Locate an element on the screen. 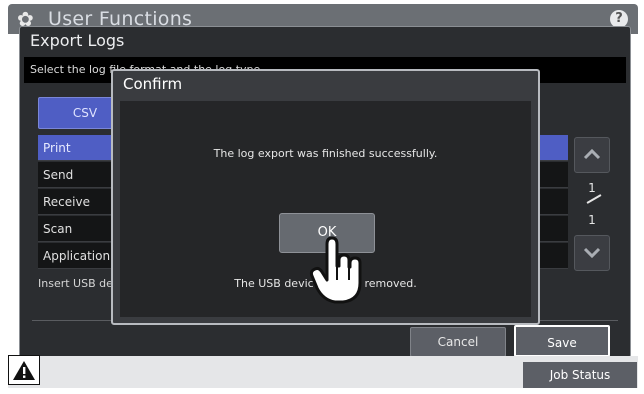 The height and width of the screenshot is (394, 644). page-current: 1 is located at coordinates (592, 188).